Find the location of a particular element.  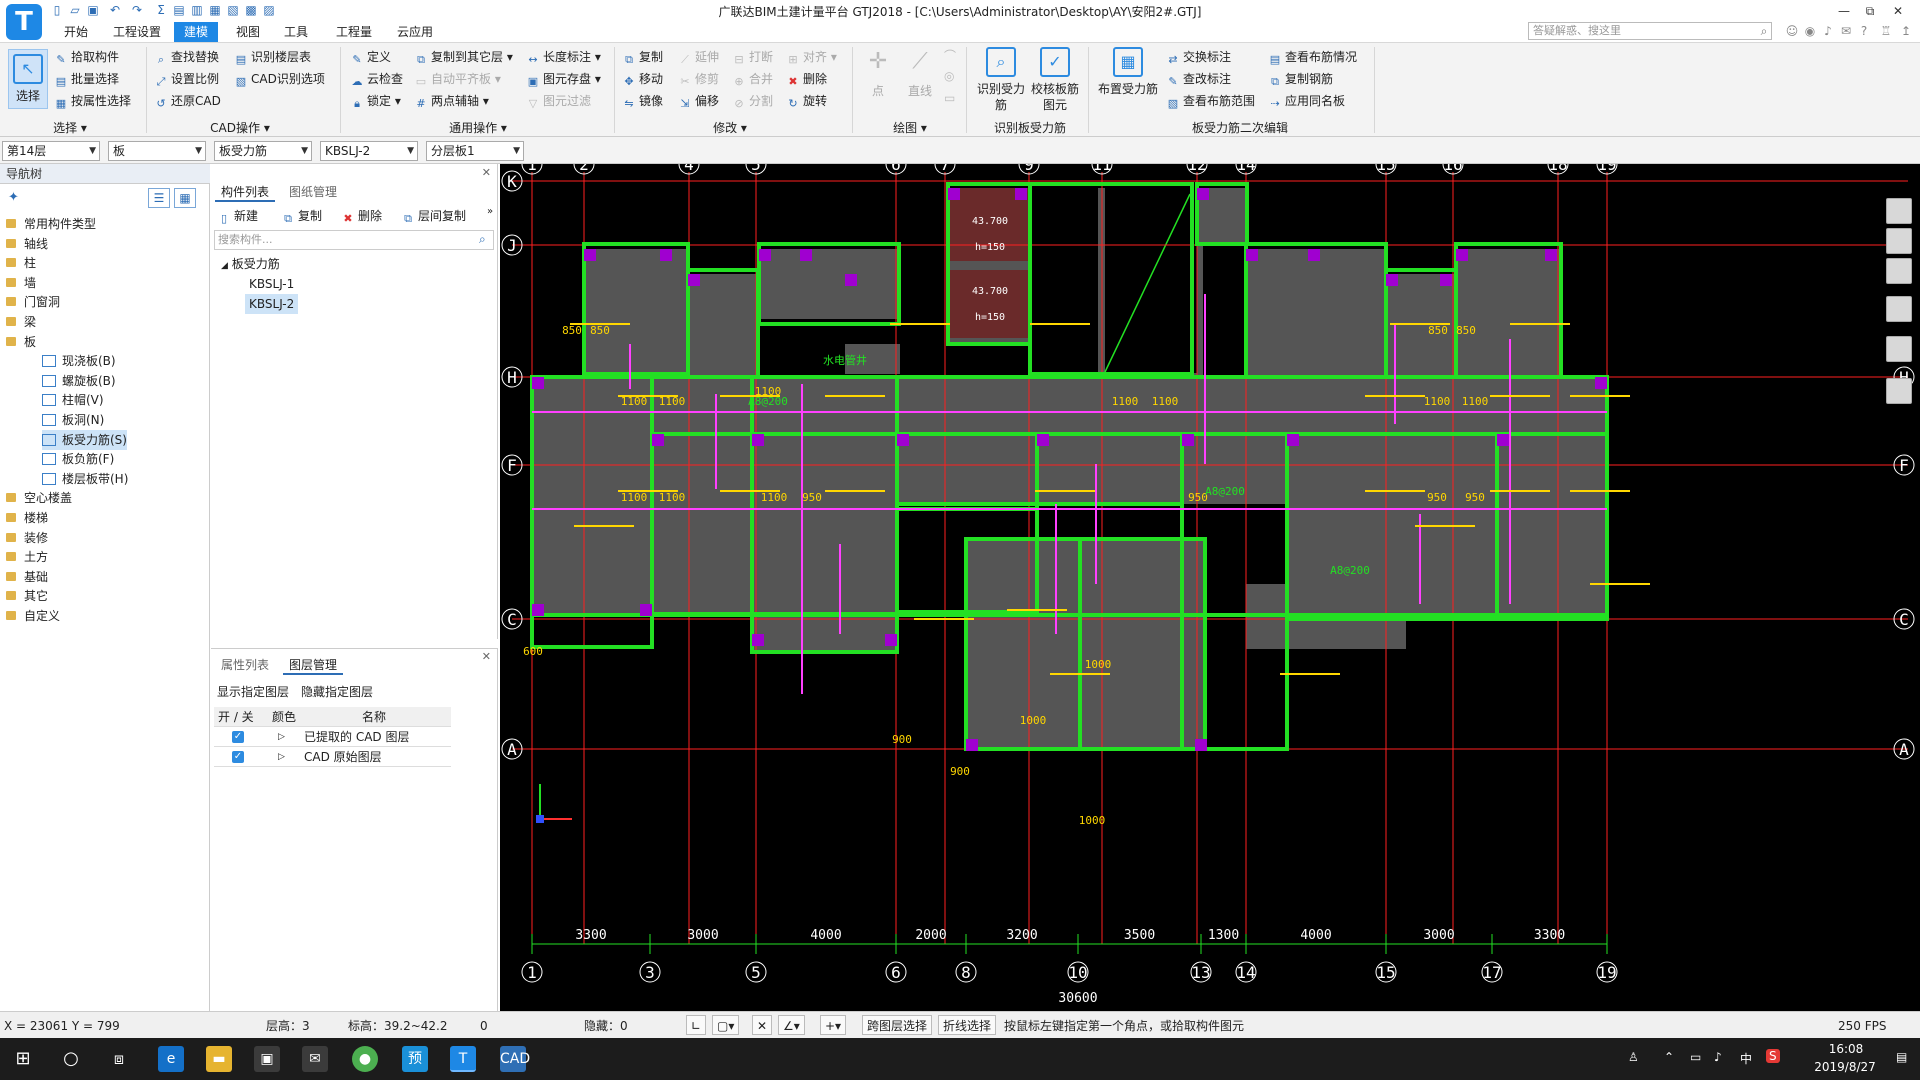

draw-group-label: 绘图 ▾ is located at coordinates (910, 127).